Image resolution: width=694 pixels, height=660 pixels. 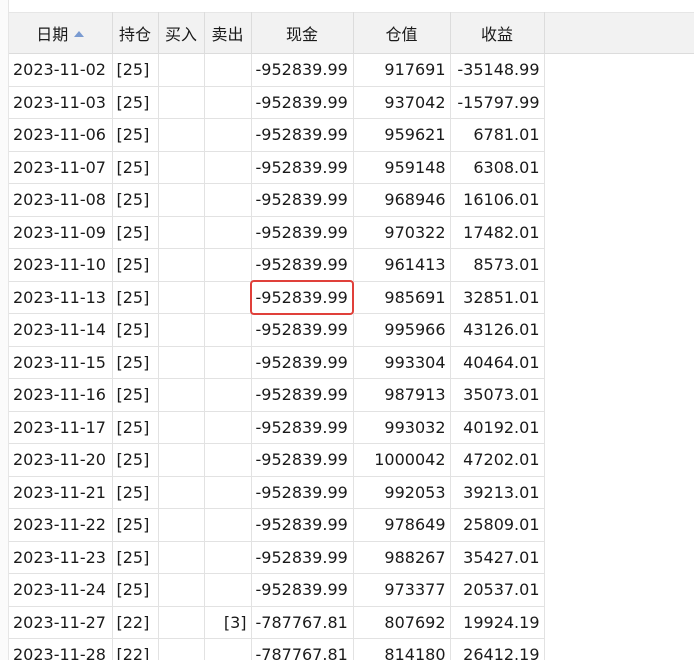 What do you see at coordinates (497, 525) in the screenshot?
I see `cell-profit: 25809.01` at bounding box center [497, 525].